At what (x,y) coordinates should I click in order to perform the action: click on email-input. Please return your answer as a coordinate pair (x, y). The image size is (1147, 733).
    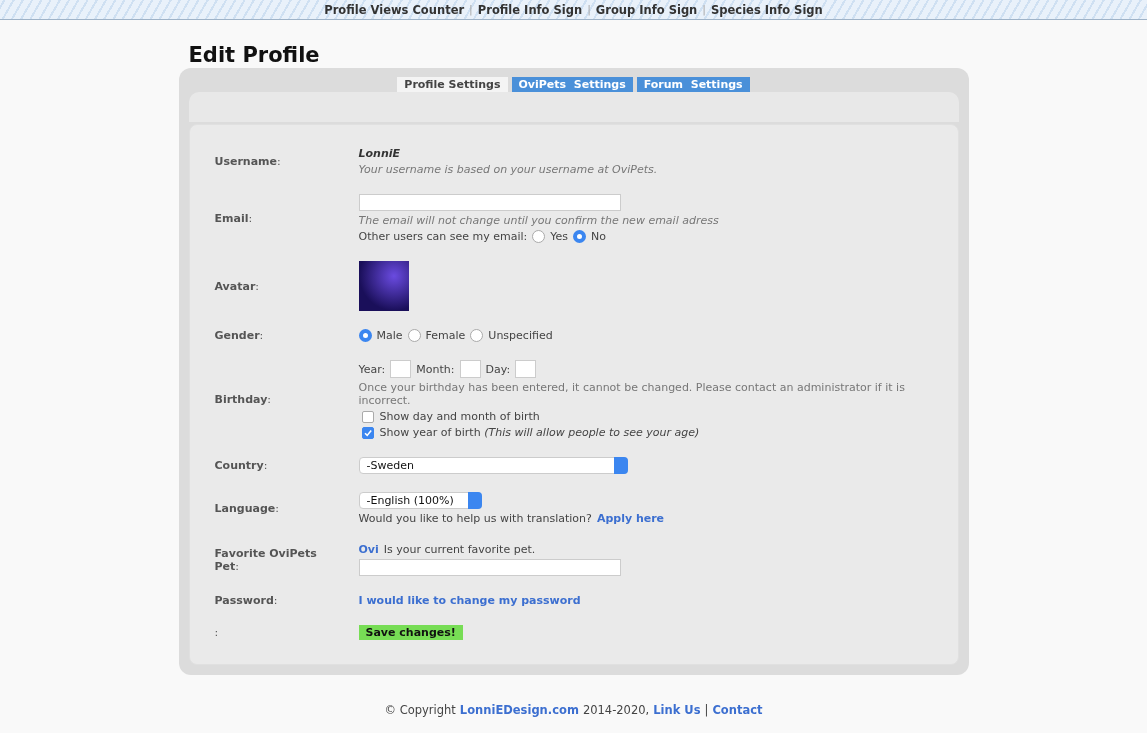
    Looking at the image, I should click on (489, 202).